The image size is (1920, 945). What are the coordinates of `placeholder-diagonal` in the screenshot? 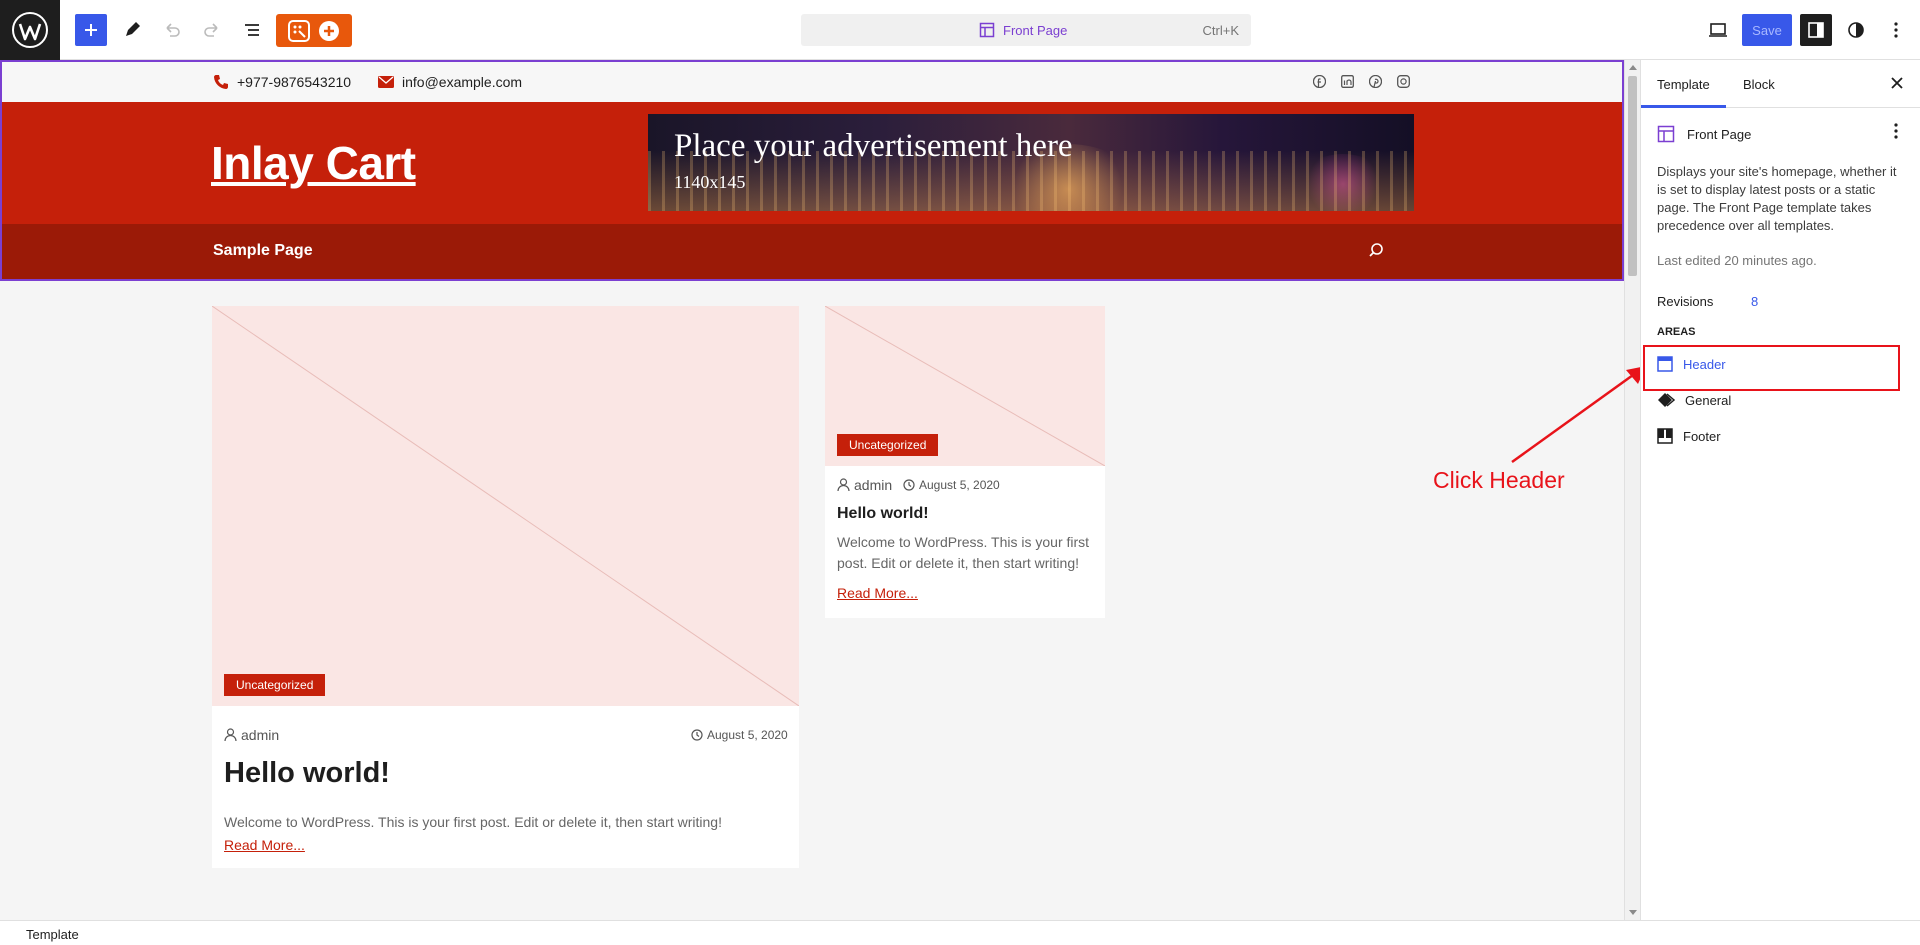 It's located at (505, 506).